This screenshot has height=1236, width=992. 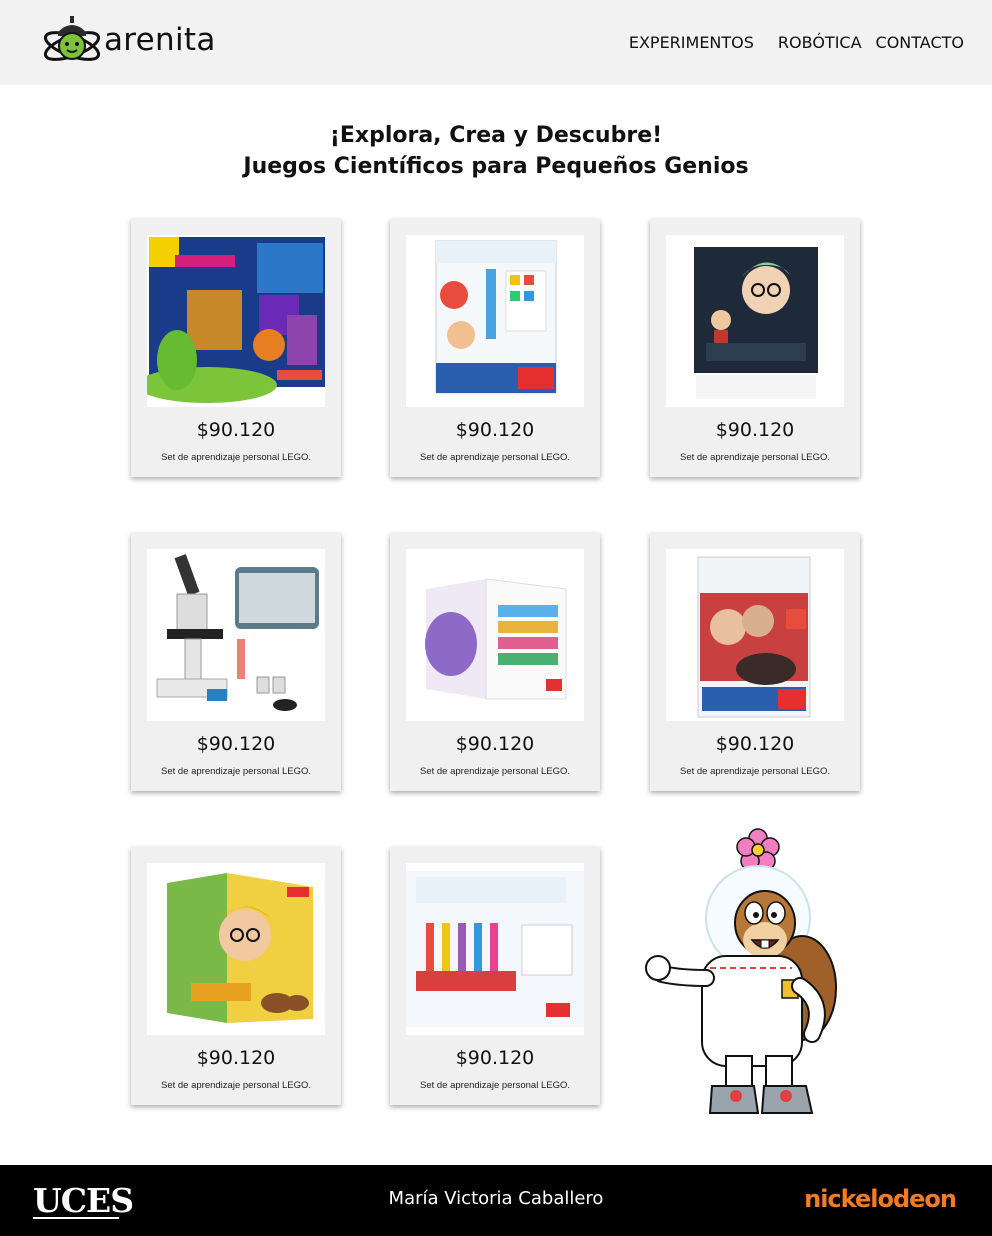 I want to click on headline-line-2: Juegos Científicos para Pequeños Genios, so click(x=496, y=166).